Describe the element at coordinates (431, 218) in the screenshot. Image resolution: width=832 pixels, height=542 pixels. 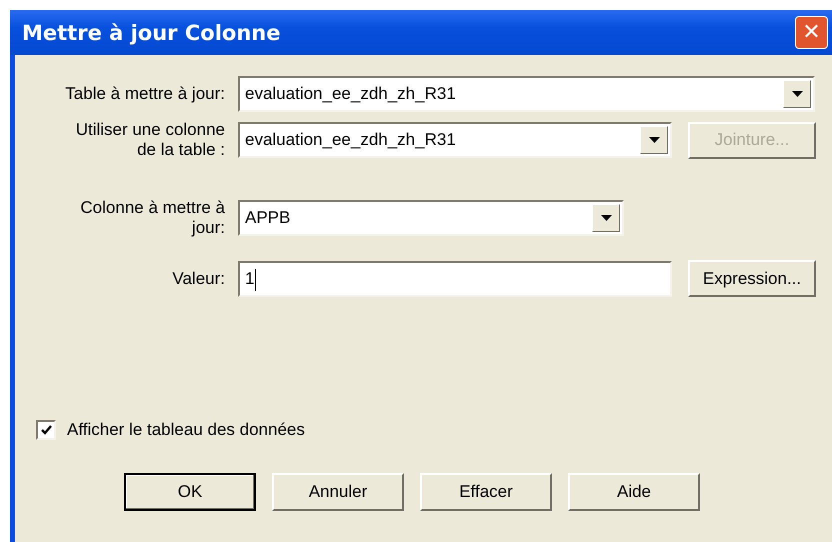
I see `dropdown-field: APPB` at that location.